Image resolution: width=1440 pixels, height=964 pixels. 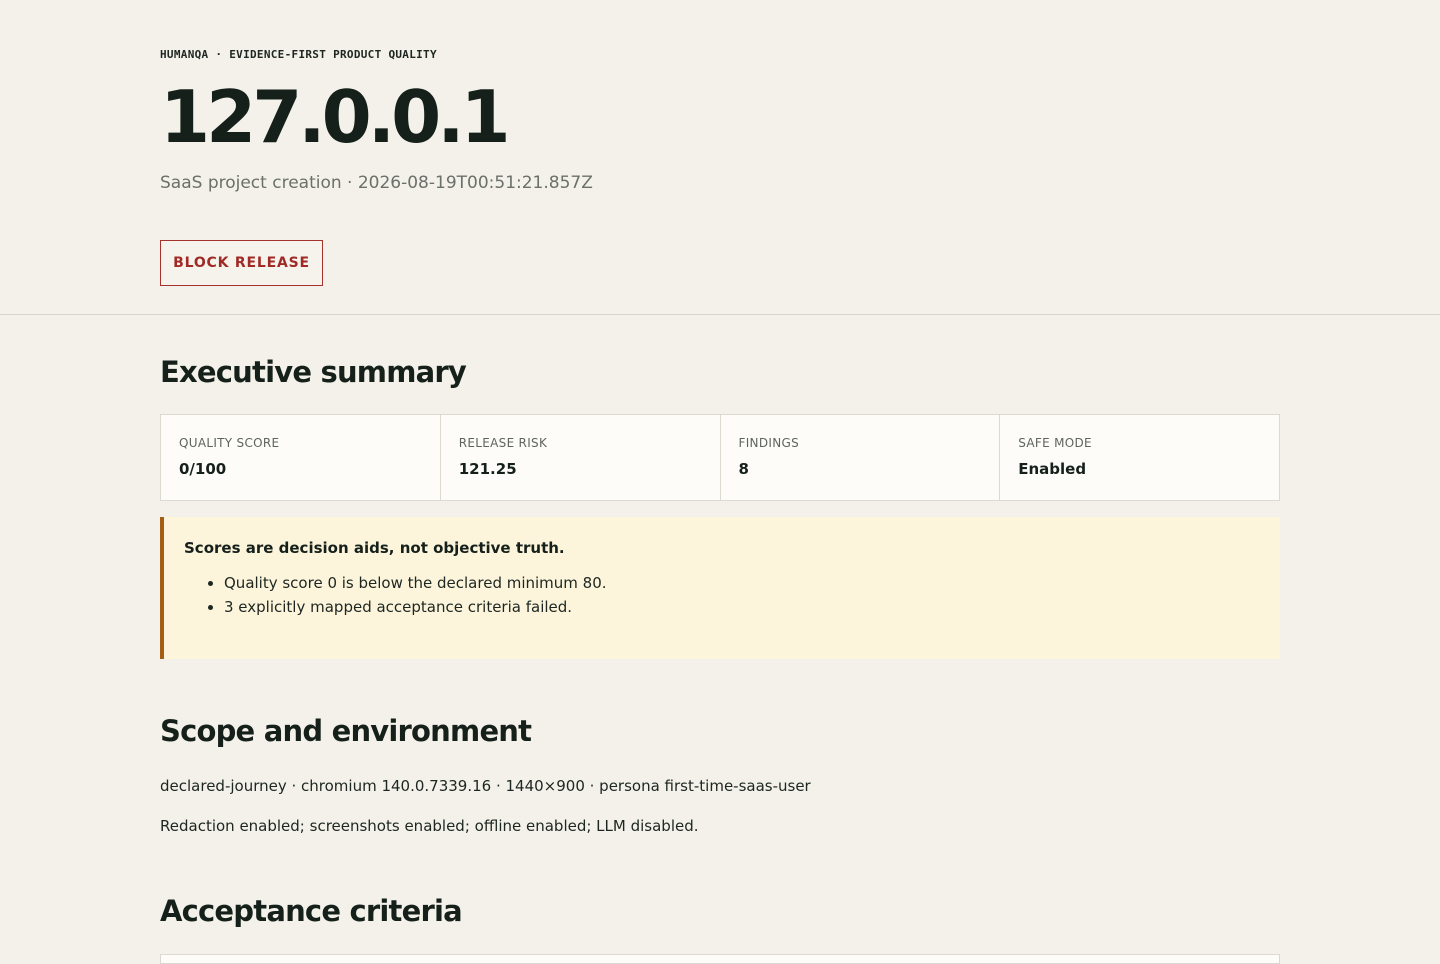 What do you see at coordinates (203, 469) in the screenshot?
I see `metric-value: 0/100` at bounding box center [203, 469].